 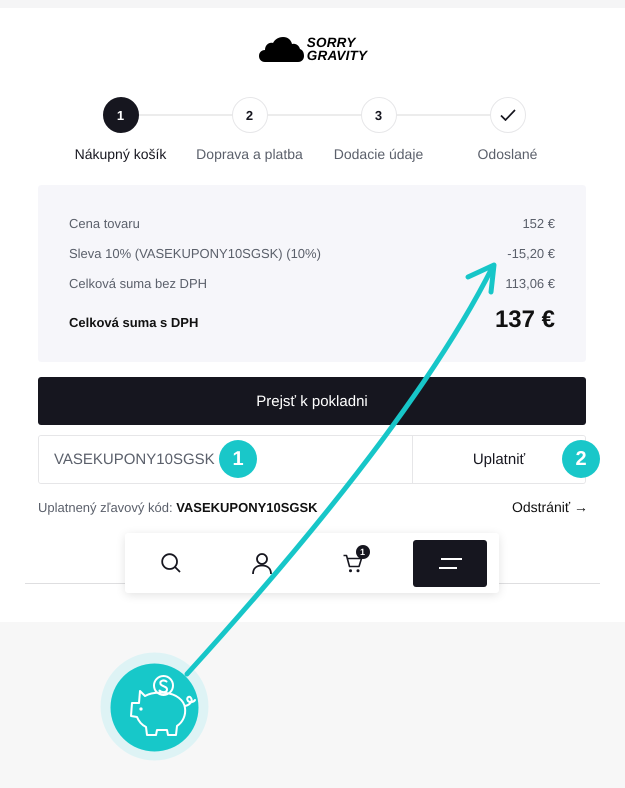 What do you see at coordinates (249, 154) in the screenshot?
I see `step-label: Doprava a platba` at bounding box center [249, 154].